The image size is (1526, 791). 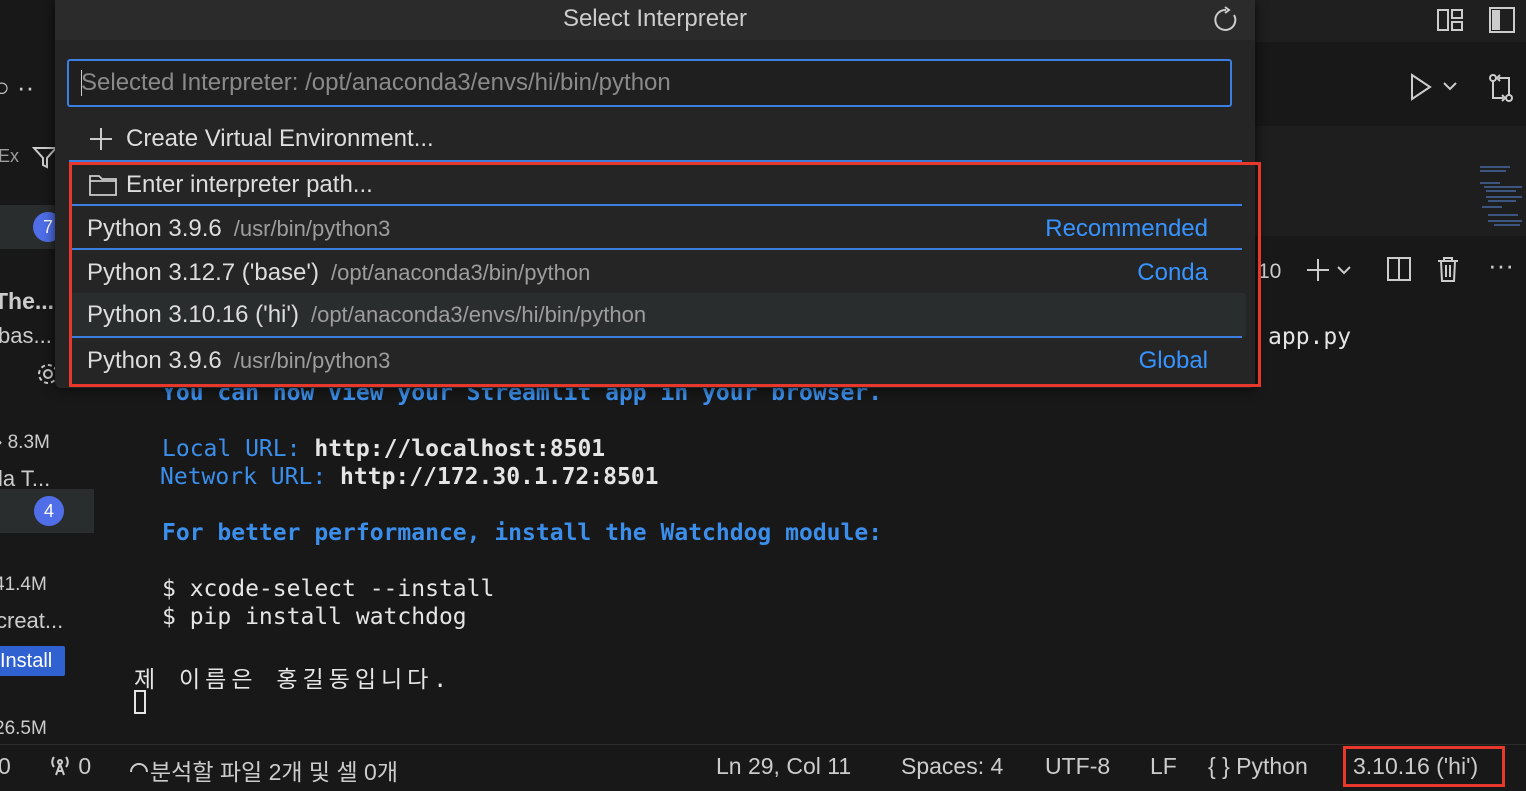 I want to click on split-terminal-icon, so click(x=1399, y=269).